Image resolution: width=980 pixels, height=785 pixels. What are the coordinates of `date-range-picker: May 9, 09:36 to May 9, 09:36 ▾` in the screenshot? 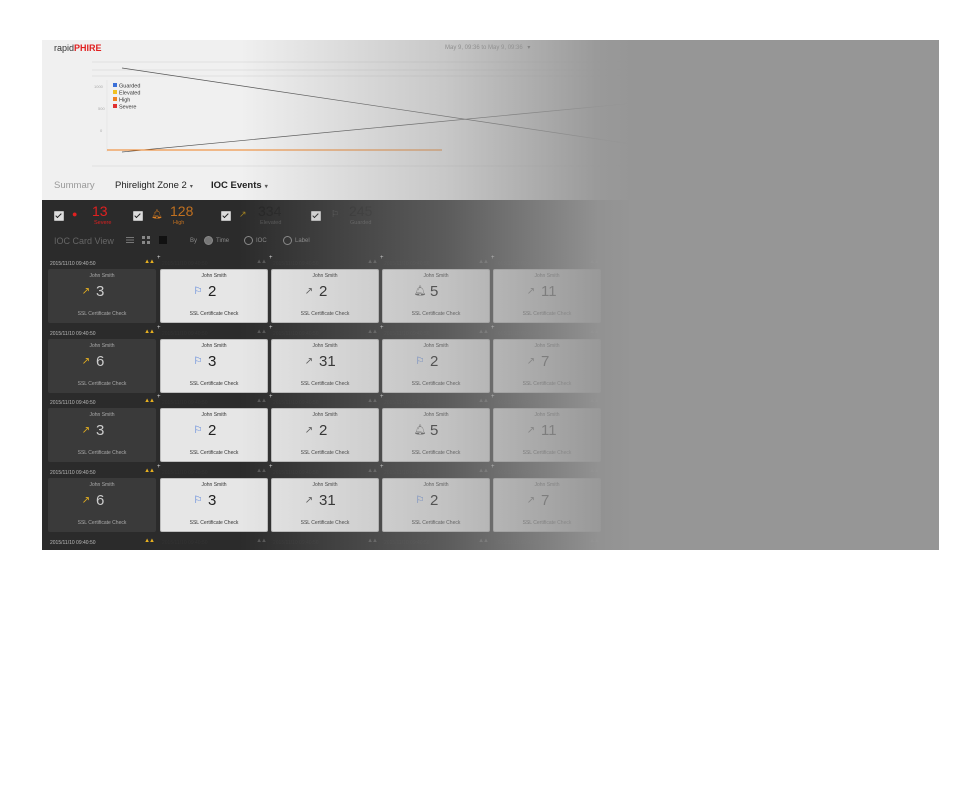 It's located at (487, 47).